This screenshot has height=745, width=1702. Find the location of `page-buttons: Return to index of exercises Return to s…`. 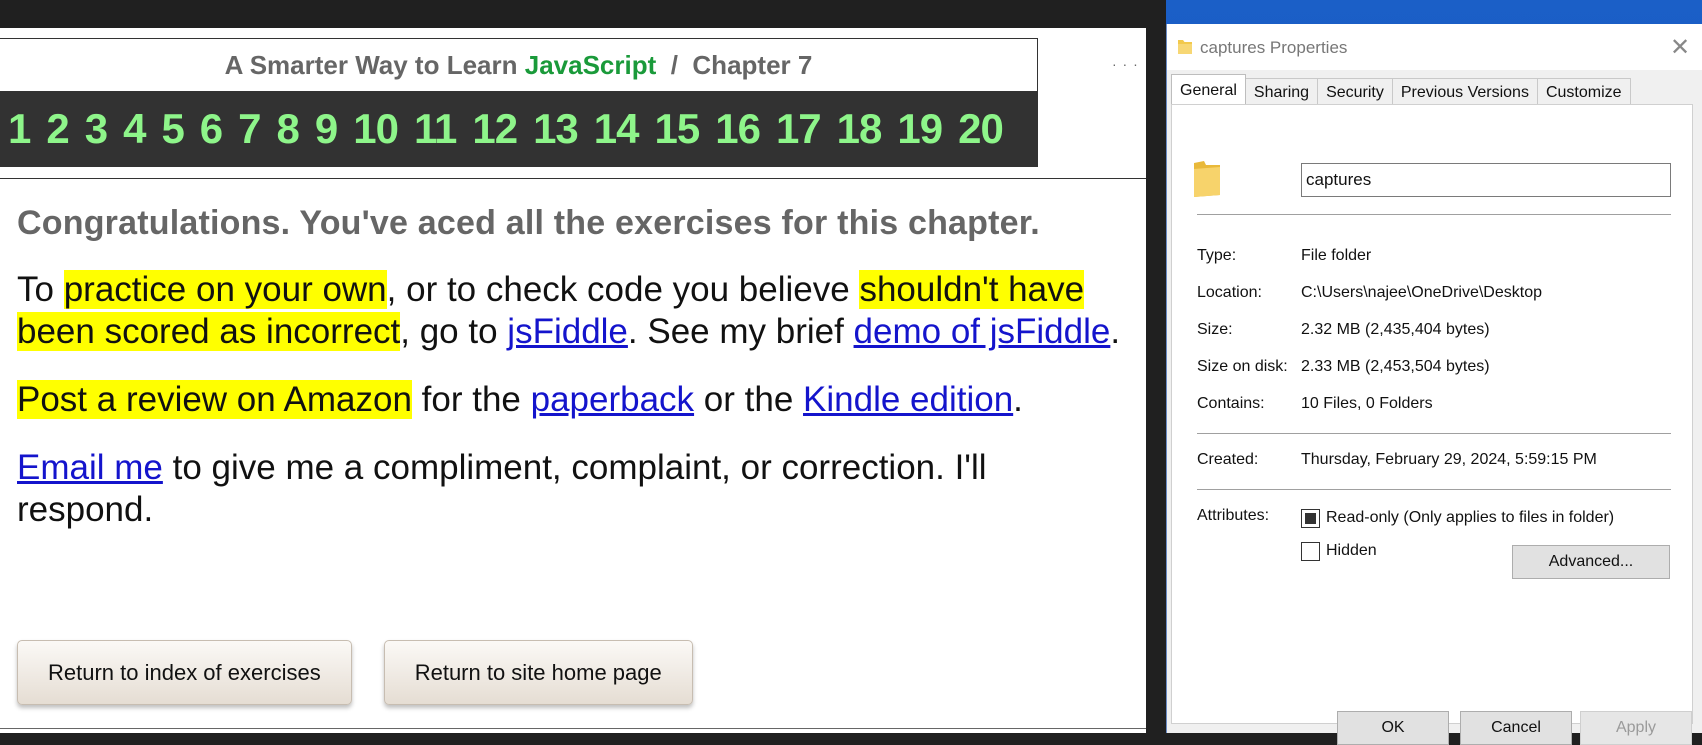

page-buttons: Return to index of exercises Return to s… is located at coordinates (355, 672).